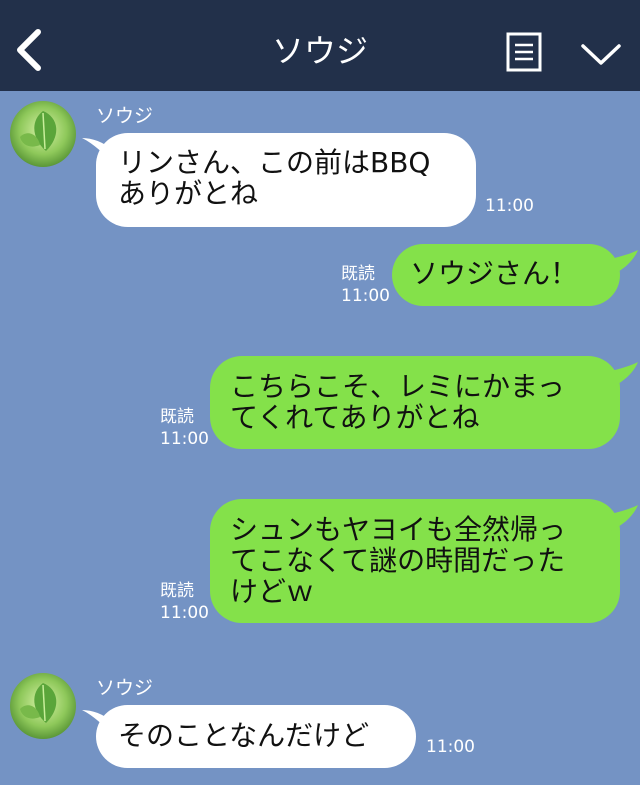 This screenshot has width=640, height=785. What do you see at coordinates (524, 52) in the screenshot?
I see `menu-icon` at bounding box center [524, 52].